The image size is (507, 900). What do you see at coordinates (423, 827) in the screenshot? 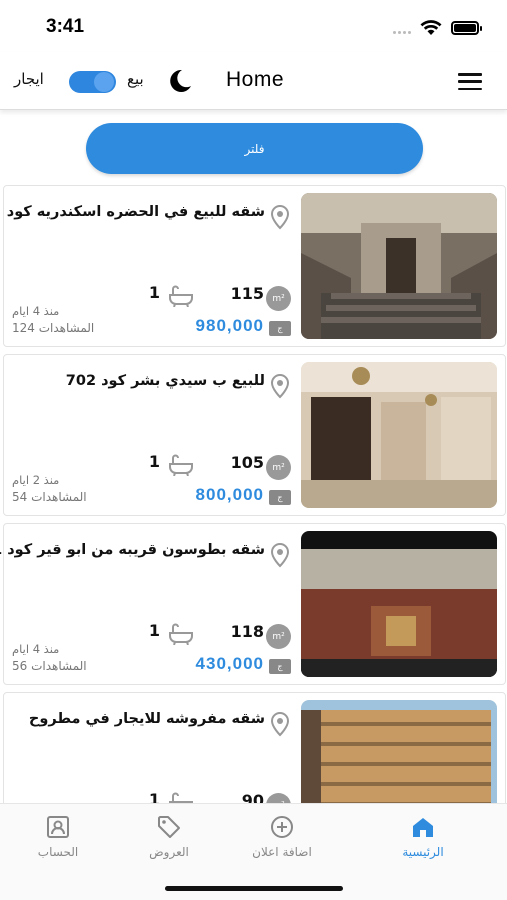
I see `home-icon` at bounding box center [423, 827].